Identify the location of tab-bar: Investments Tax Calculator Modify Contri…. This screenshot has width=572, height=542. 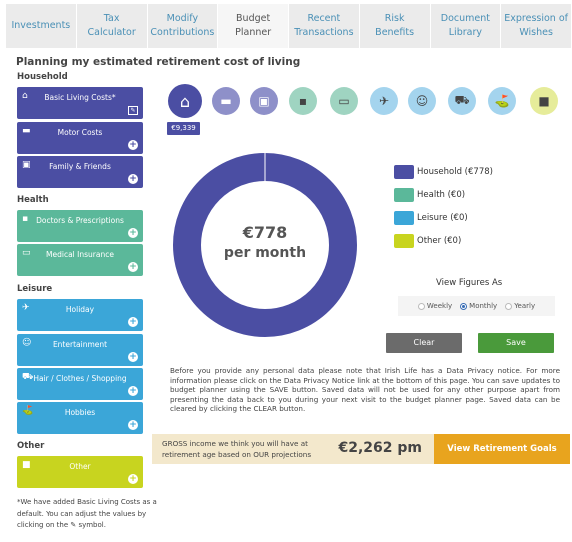
(289, 26).